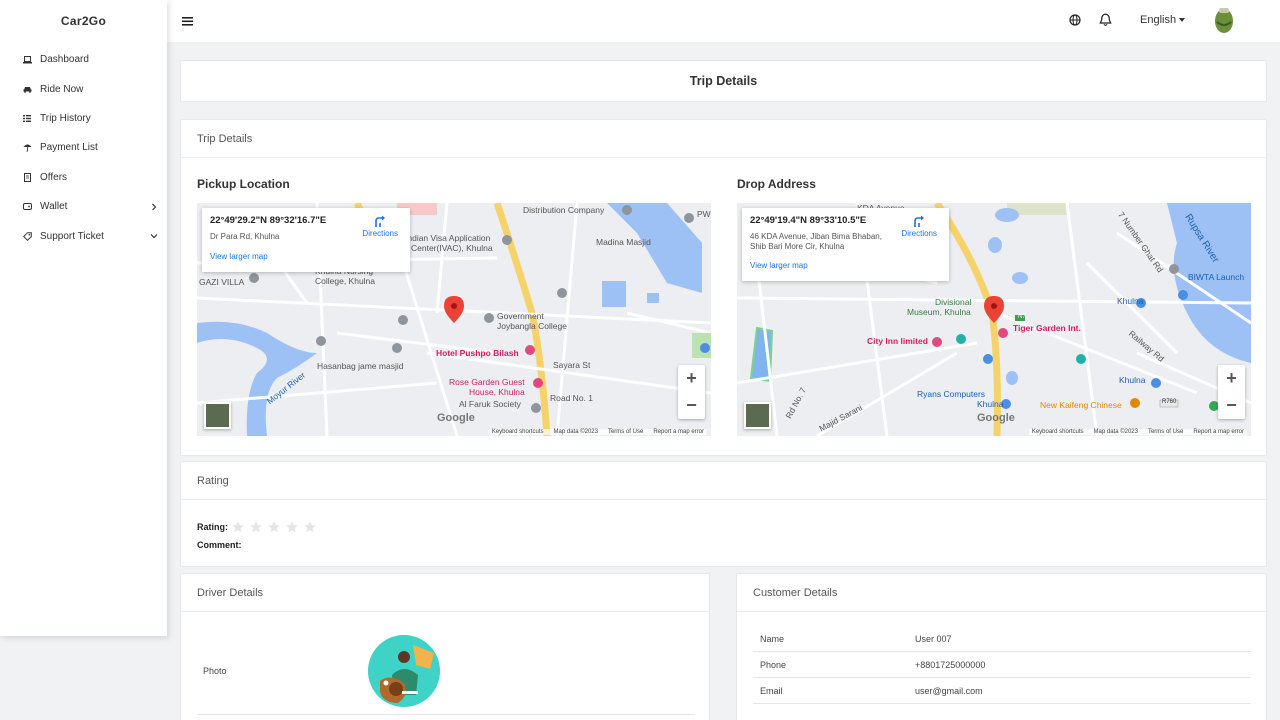 The height and width of the screenshot is (720, 1280). What do you see at coordinates (1022, 317) in the screenshot?
I see `map-label-n7: N7` at bounding box center [1022, 317].